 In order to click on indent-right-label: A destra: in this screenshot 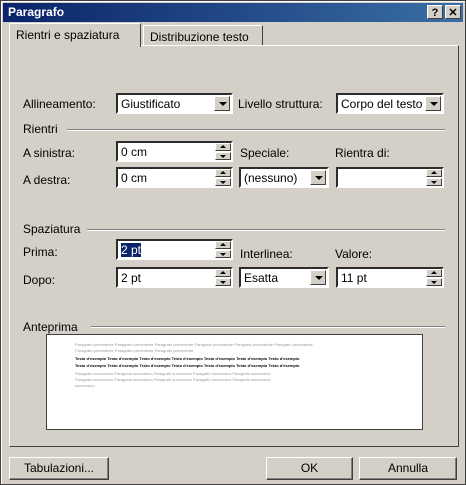, I will do `click(47, 180)`.